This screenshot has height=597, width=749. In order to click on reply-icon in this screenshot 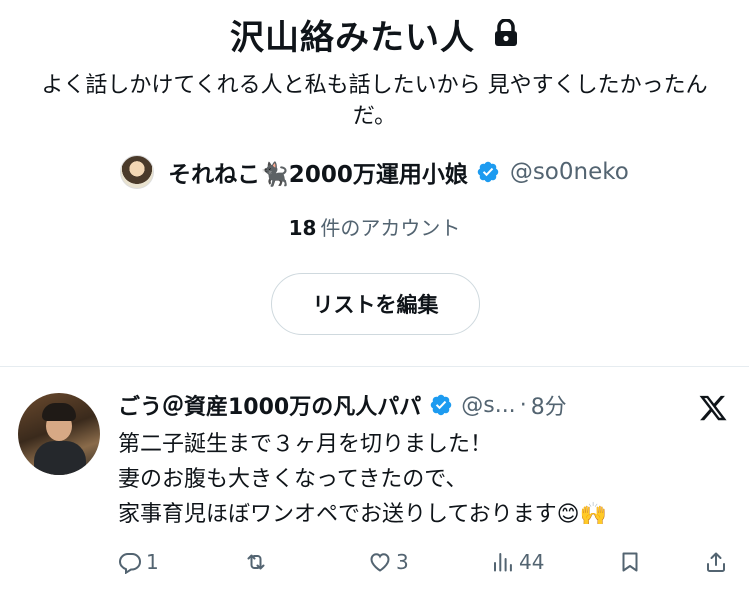, I will do `click(130, 563)`.